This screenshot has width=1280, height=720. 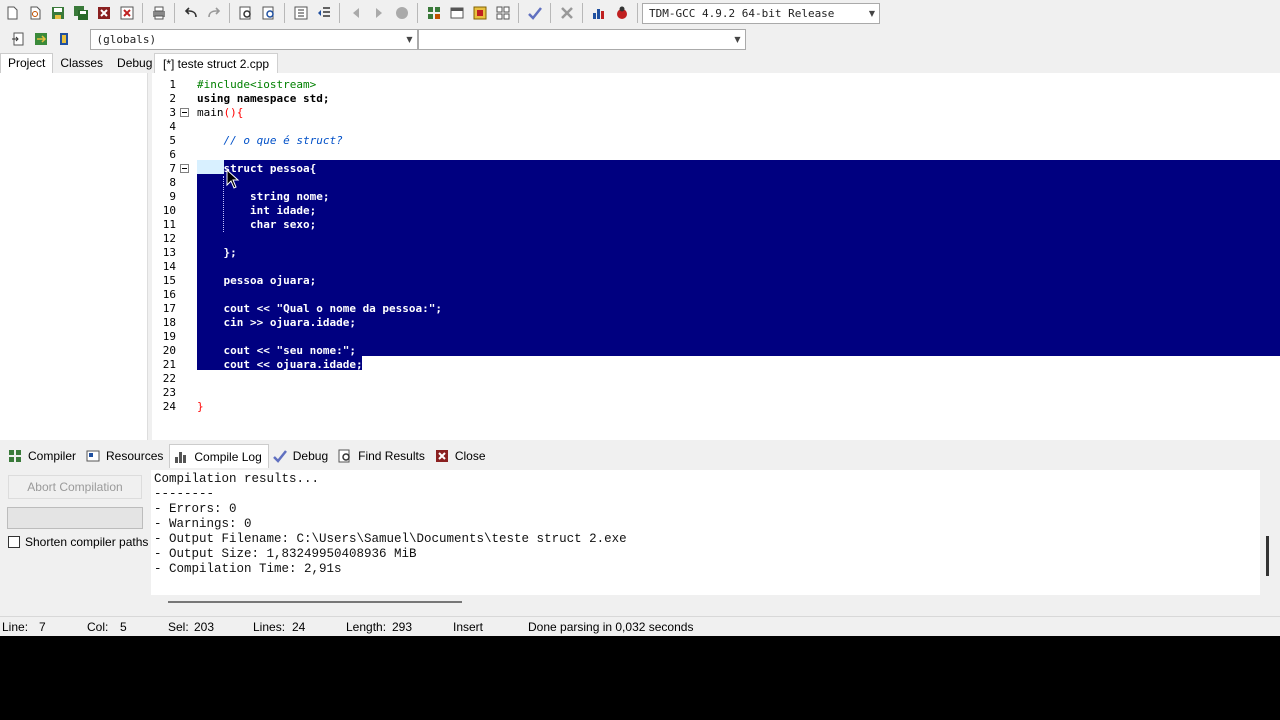 I want to click on code-line: string nome;, so click(x=263, y=196).